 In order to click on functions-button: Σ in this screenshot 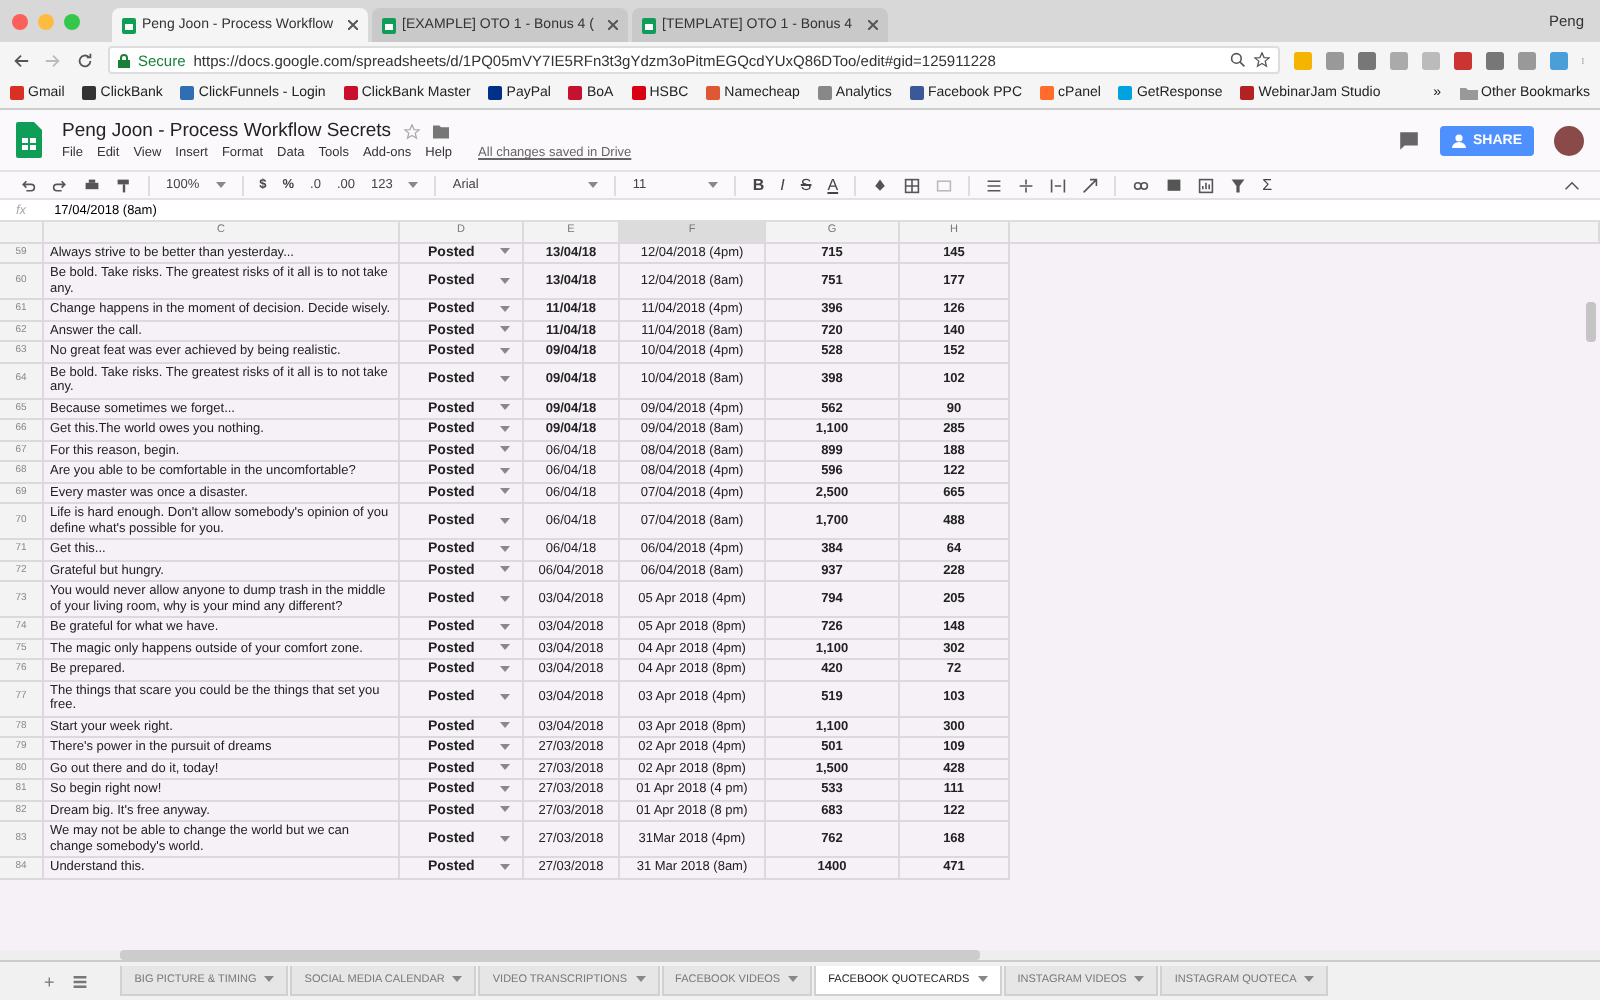, I will do `click(1267, 185)`.